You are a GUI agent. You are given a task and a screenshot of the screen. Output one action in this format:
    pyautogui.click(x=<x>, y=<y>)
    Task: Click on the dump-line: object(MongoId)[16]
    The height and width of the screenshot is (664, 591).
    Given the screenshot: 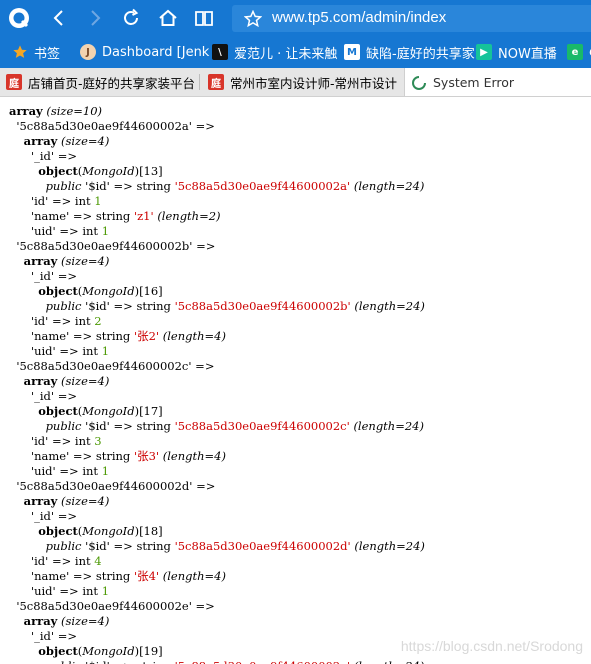 What is the action you would take?
    pyautogui.click(x=100, y=291)
    